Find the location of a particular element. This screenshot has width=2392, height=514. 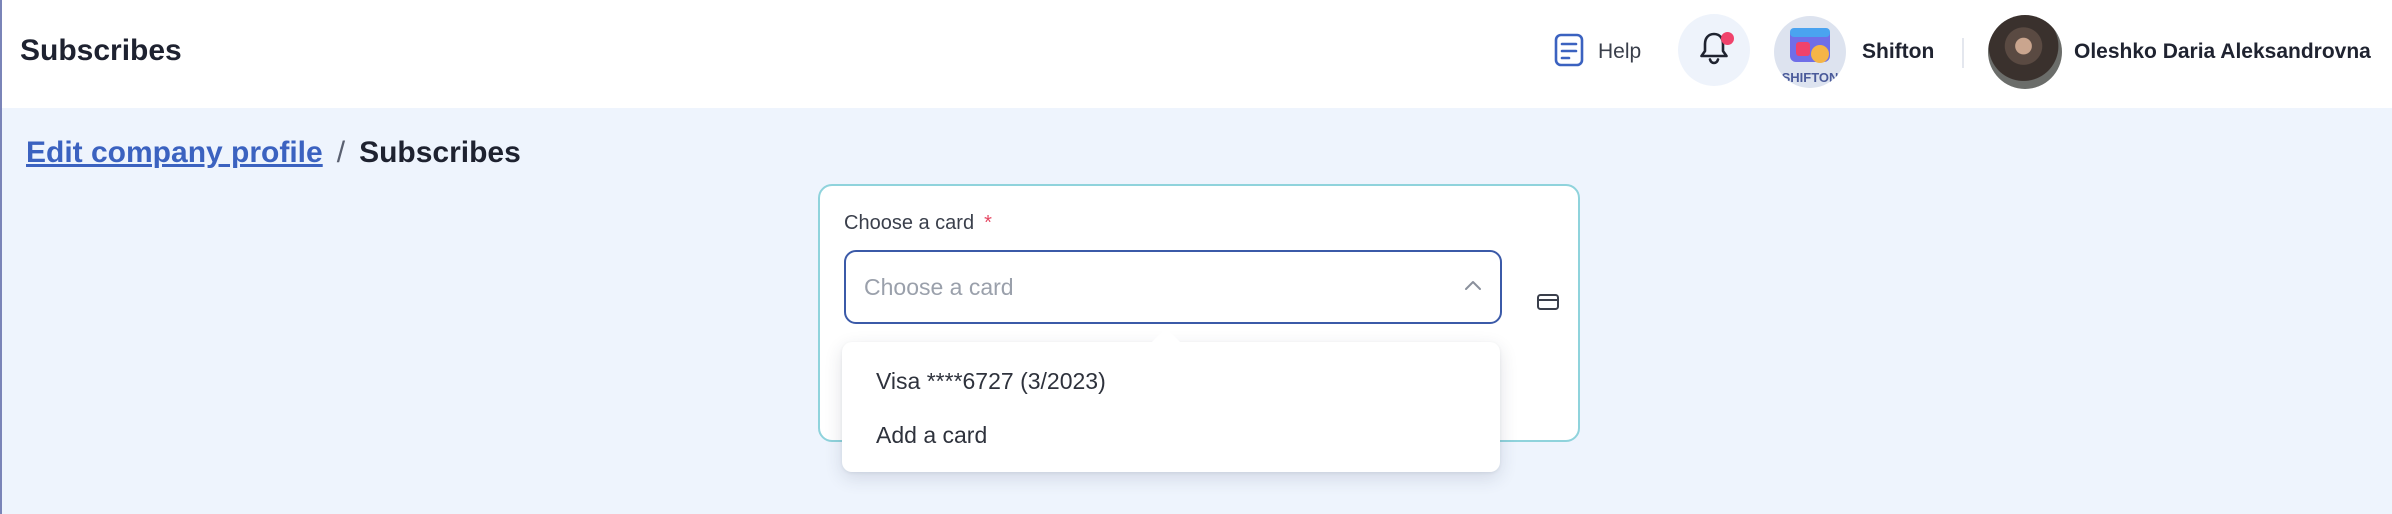

user-menu: Oleshko Daria Aleksandrovna is located at coordinates (2179, 52).